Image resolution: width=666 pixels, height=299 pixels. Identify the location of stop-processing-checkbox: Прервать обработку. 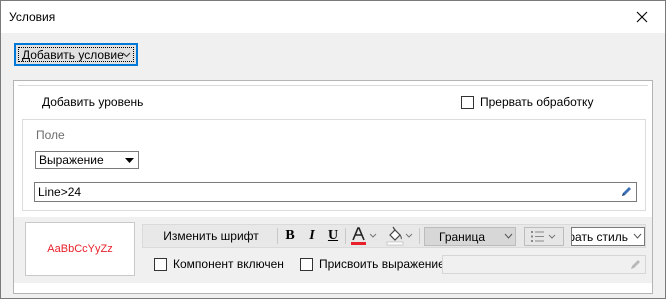
(527, 102).